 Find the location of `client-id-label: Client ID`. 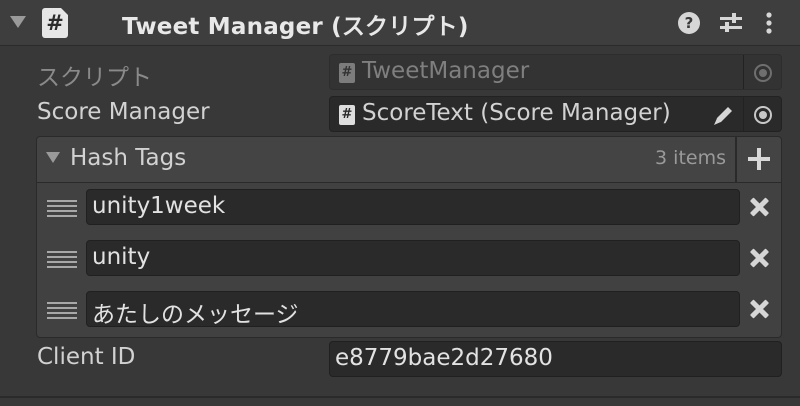

client-id-label: Client ID is located at coordinates (86, 357).